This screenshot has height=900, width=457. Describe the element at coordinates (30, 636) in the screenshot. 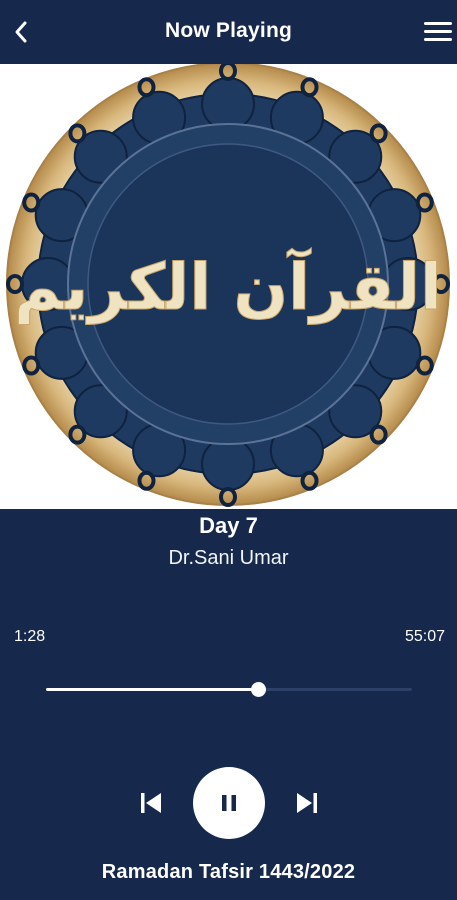

I see `elapsed-time: 1:28` at that location.